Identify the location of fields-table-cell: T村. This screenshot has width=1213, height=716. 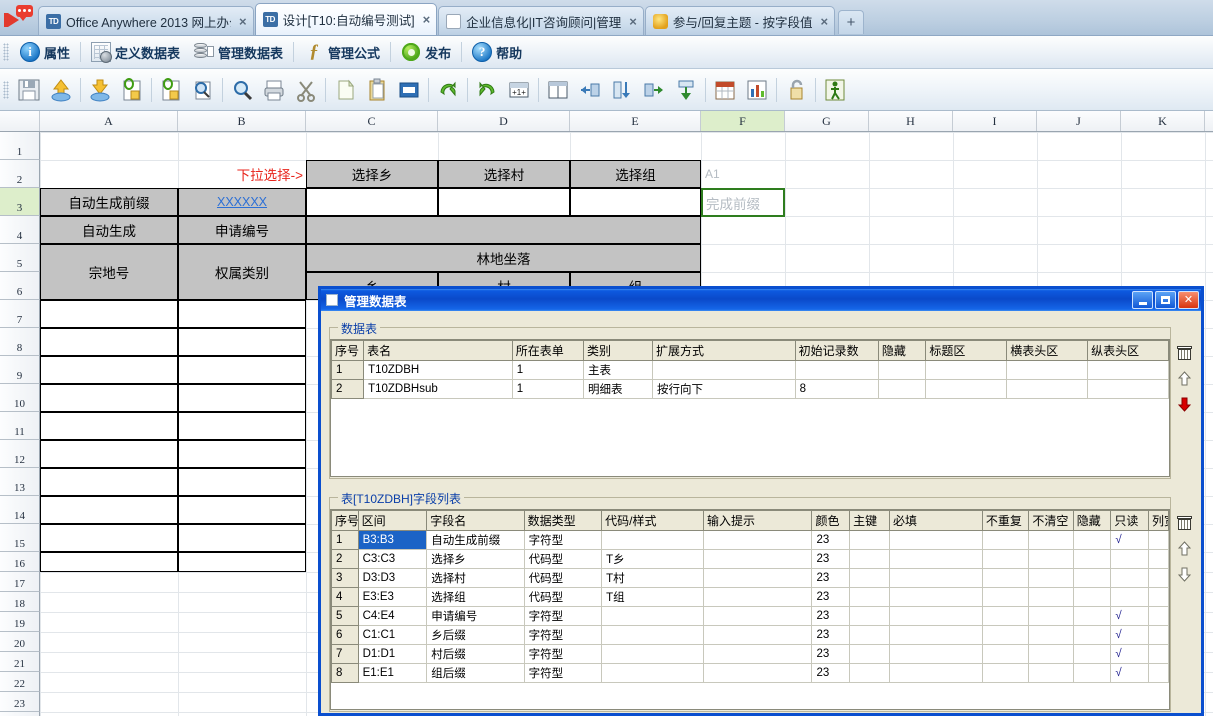
(652, 578).